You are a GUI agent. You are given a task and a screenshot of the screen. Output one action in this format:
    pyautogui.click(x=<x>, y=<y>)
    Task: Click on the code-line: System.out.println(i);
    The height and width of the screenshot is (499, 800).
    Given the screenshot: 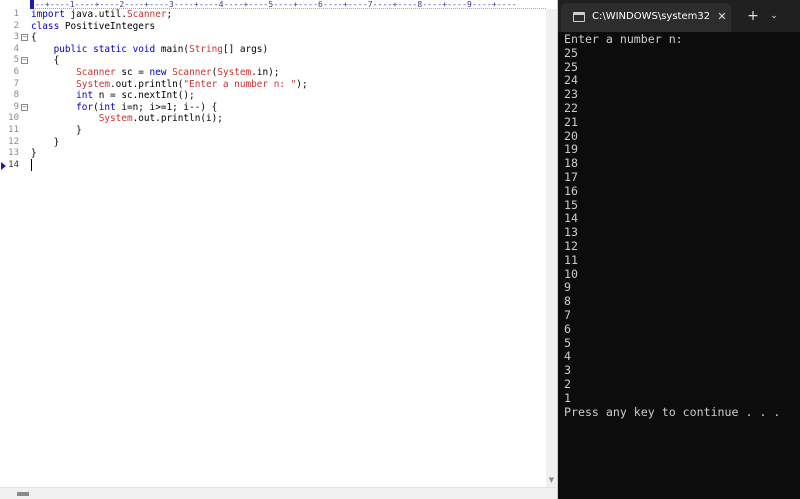 What is the action you would take?
    pyautogui.click(x=127, y=119)
    